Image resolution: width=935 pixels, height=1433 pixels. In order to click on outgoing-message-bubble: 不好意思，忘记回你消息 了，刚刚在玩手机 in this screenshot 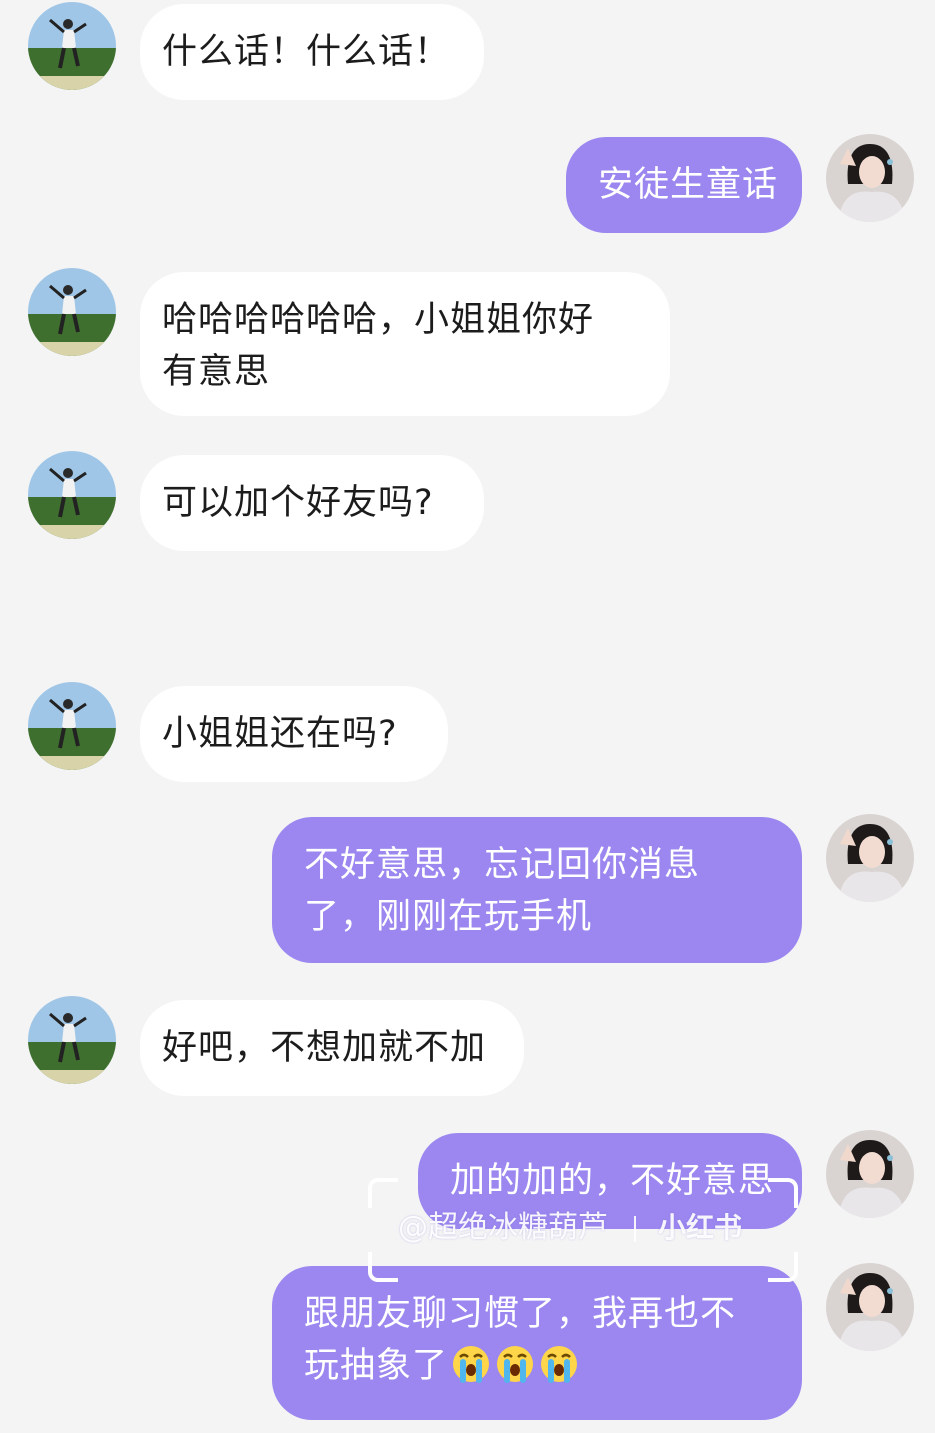, I will do `click(537, 890)`.